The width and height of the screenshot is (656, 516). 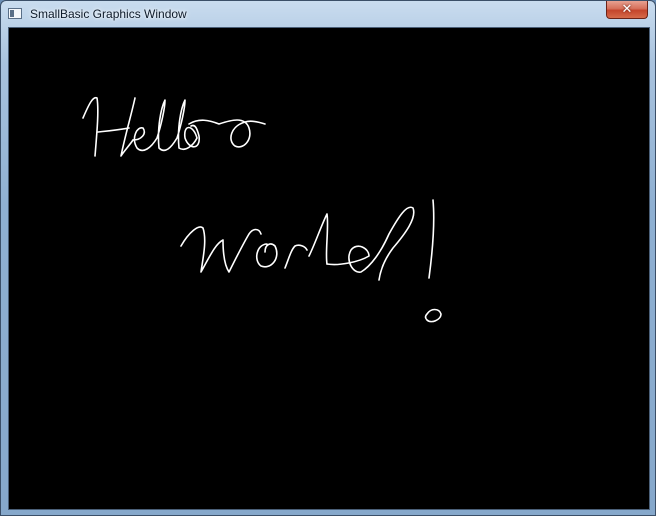 I want to click on stroke-h-left, so click(x=90, y=126).